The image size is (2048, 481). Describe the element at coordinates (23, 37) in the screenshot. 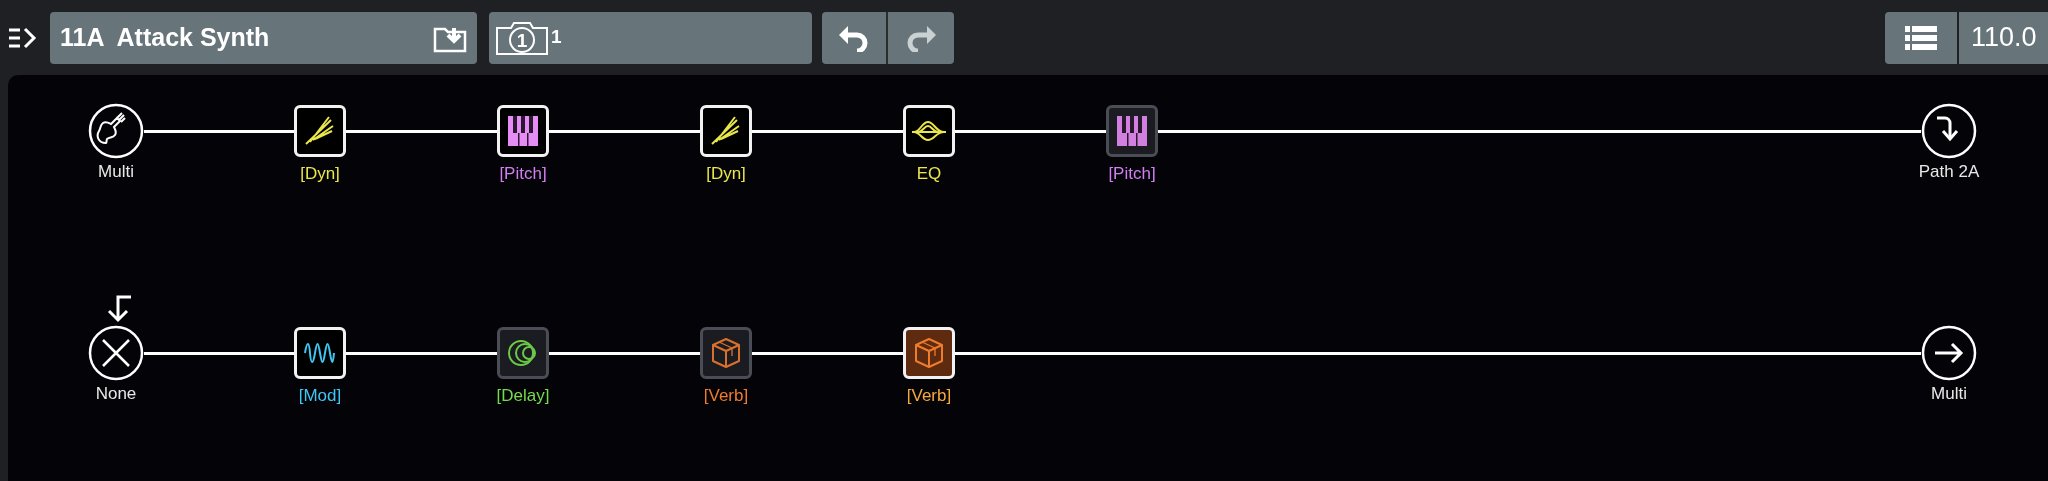

I see `menu-icon` at that location.